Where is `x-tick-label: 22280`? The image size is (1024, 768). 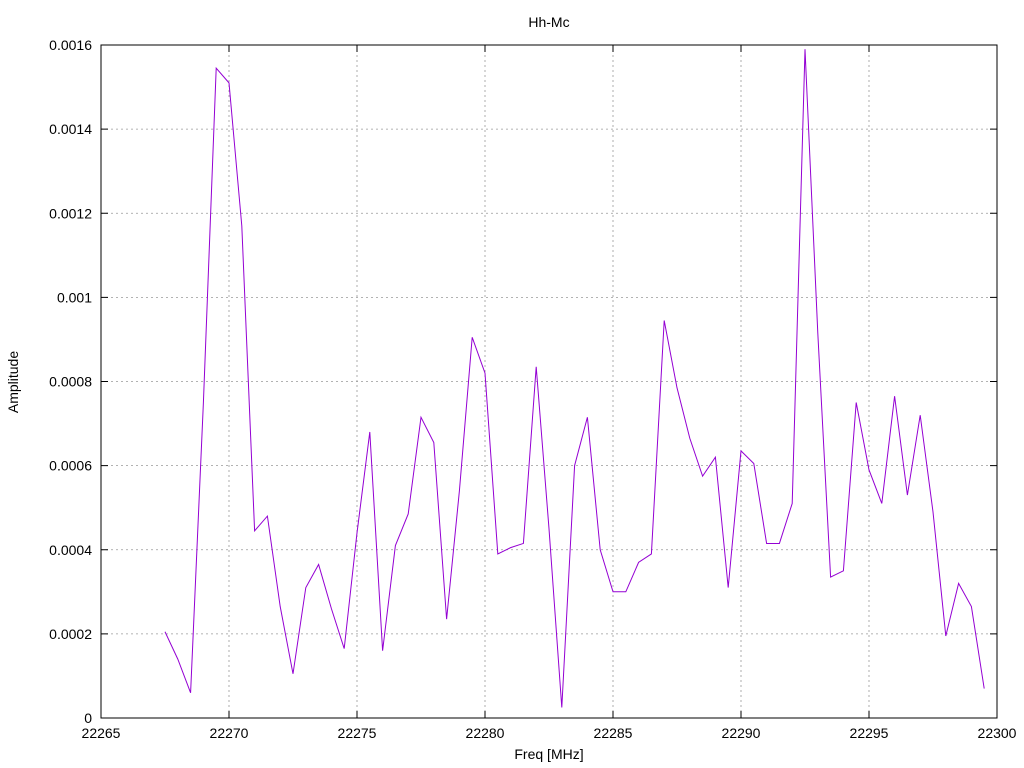
x-tick-label: 22280 is located at coordinates (485, 733).